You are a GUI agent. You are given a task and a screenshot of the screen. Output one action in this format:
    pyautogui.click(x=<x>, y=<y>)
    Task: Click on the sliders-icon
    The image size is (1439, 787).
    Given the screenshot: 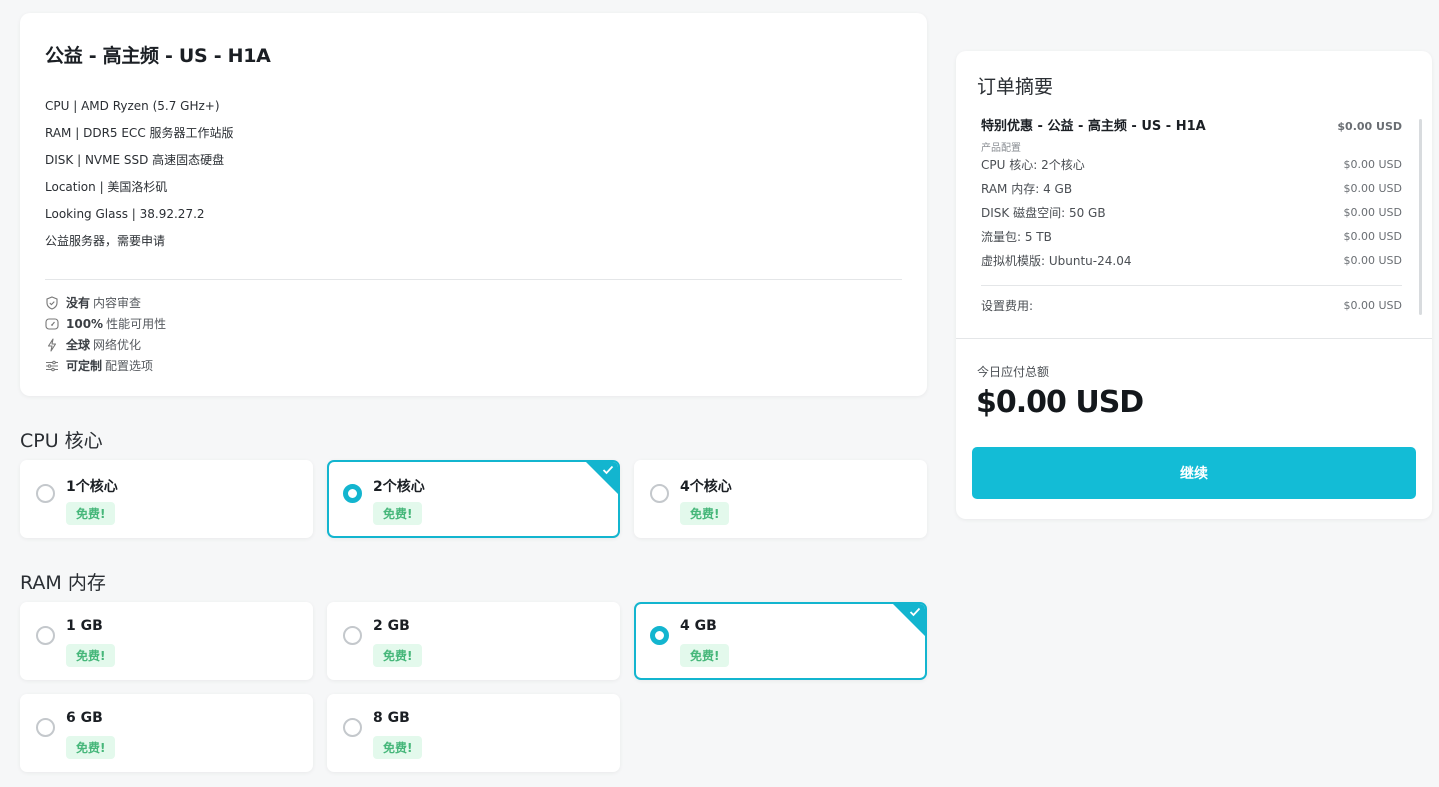 What is the action you would take?
    pyautogui.click(x=52, y=366)
    